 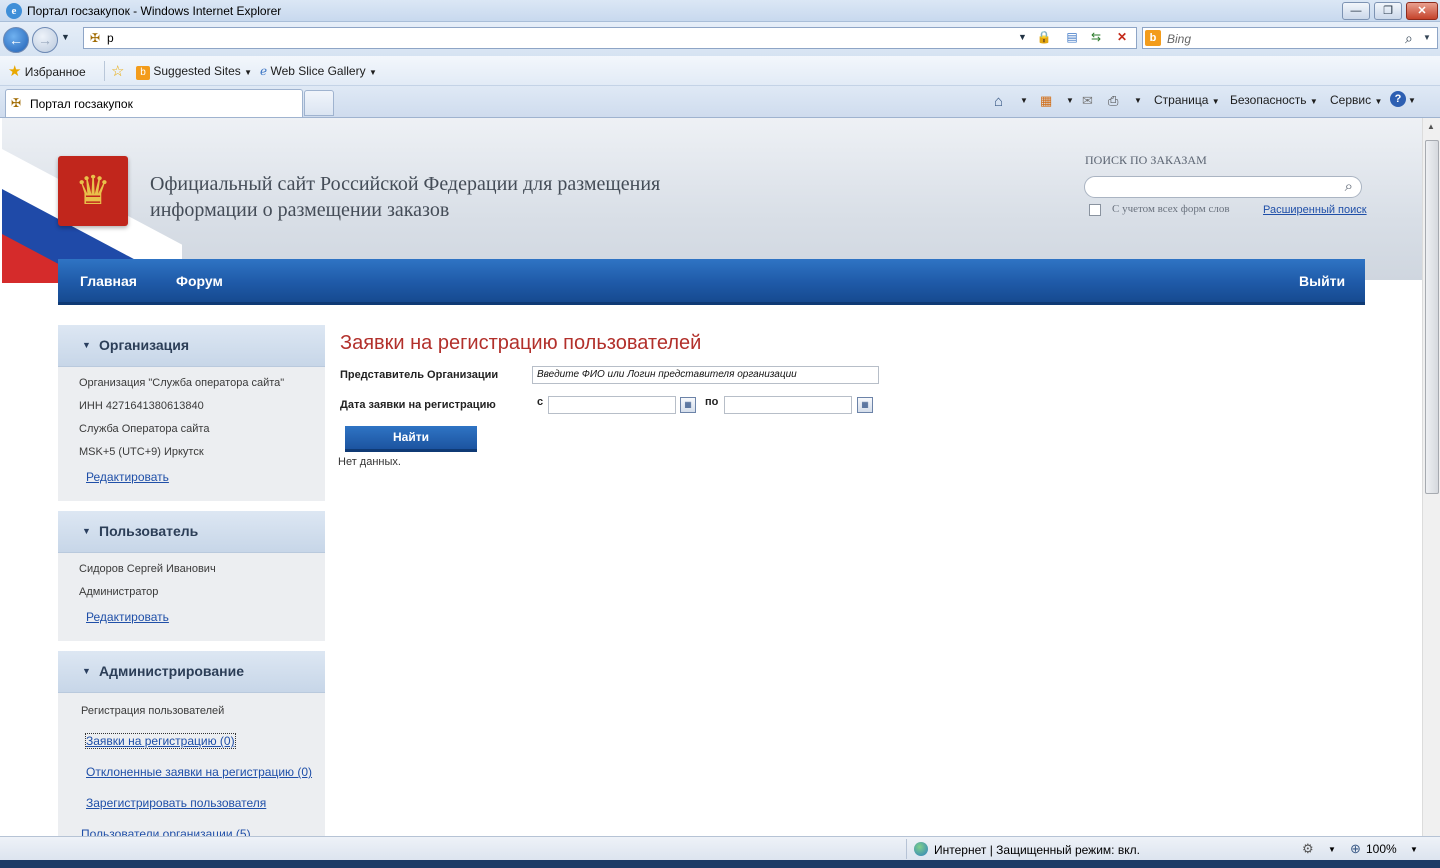 I want to click on add-favorite-icon: ☆, so click(x=118, y=71).